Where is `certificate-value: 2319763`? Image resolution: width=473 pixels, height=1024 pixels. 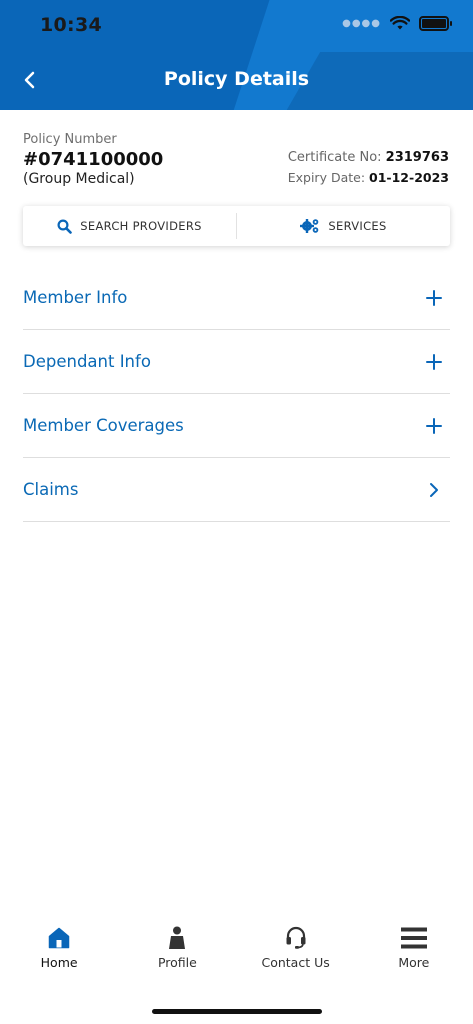
certificate-value: 2319763 is located at coordinates (417, 157).